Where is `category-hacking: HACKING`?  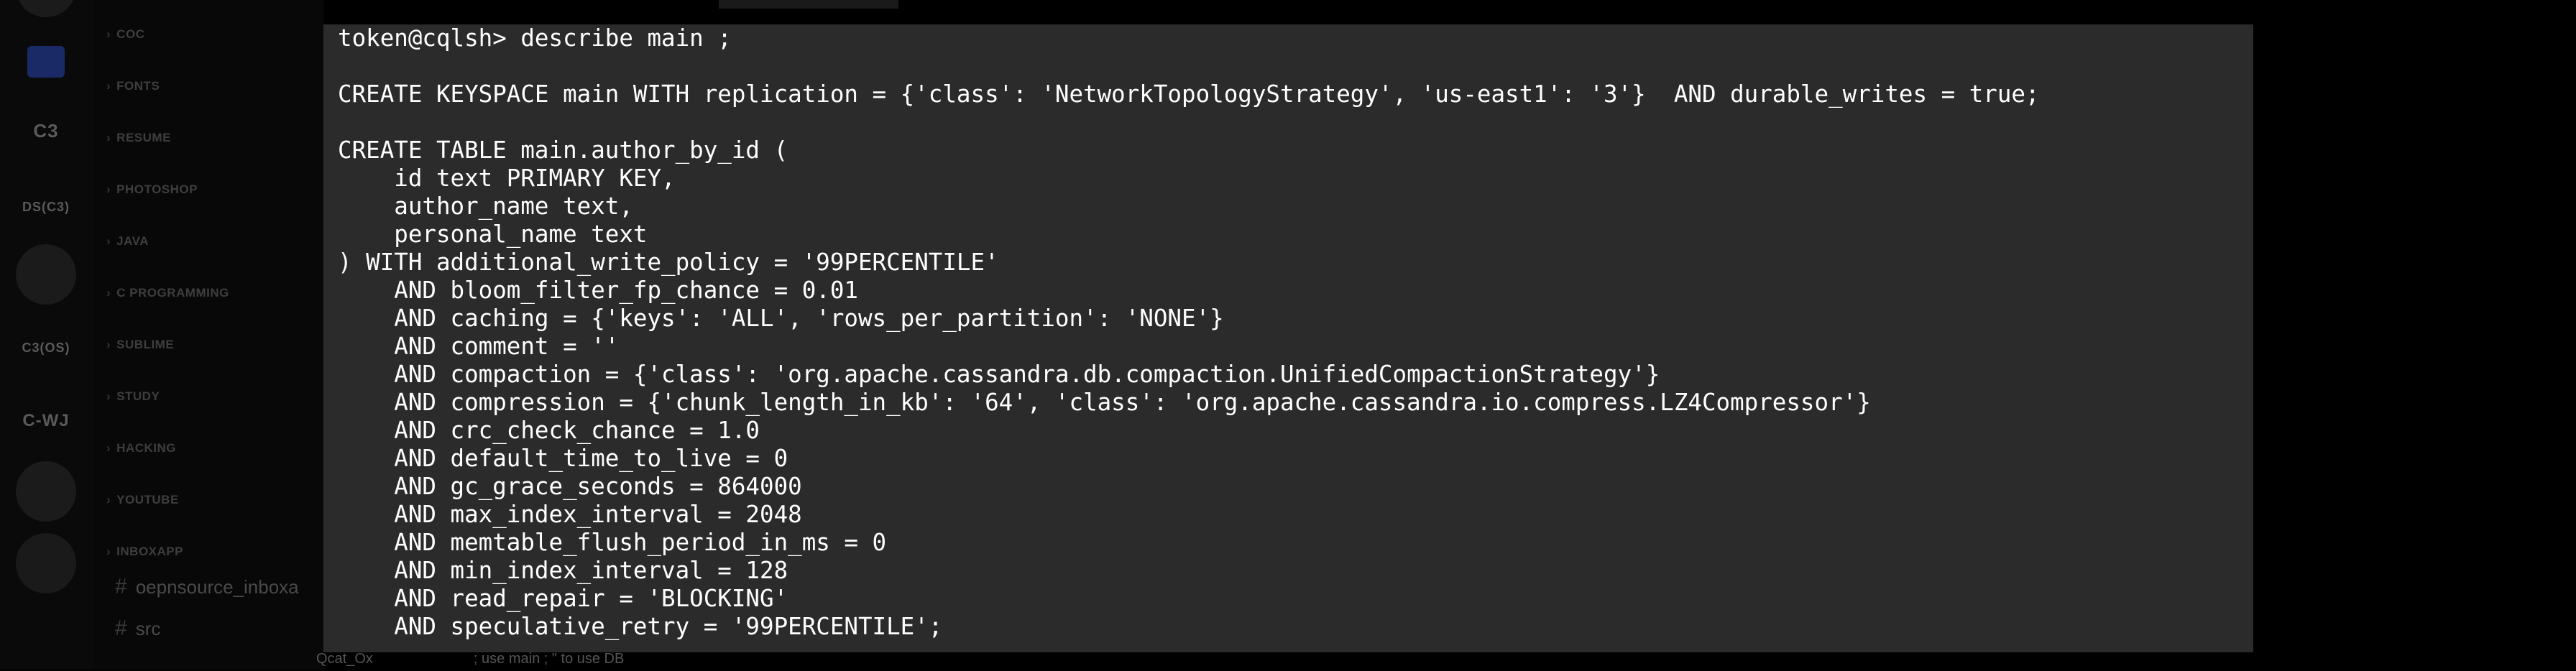
category-hacking: HACKING is located at coordinates (141, 448).